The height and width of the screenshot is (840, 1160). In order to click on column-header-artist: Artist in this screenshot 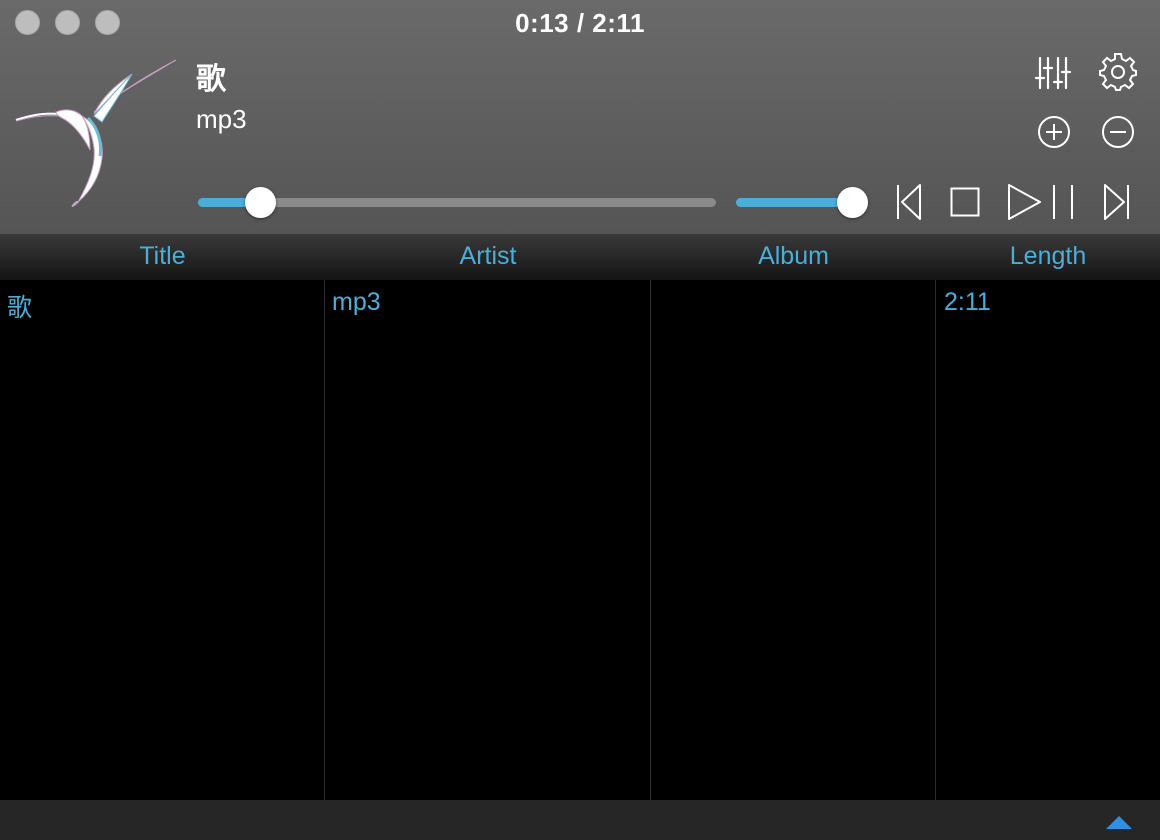, I will do `click(488, 257)`.